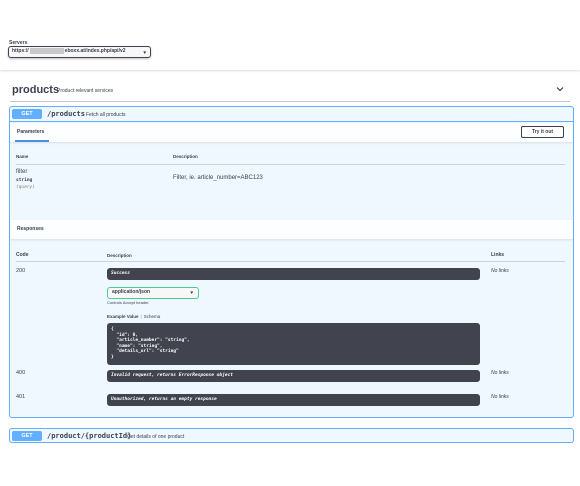  Describe the element at coordinates (119, 255) in the screenshot. I see `response-col-description: Description` at that location.